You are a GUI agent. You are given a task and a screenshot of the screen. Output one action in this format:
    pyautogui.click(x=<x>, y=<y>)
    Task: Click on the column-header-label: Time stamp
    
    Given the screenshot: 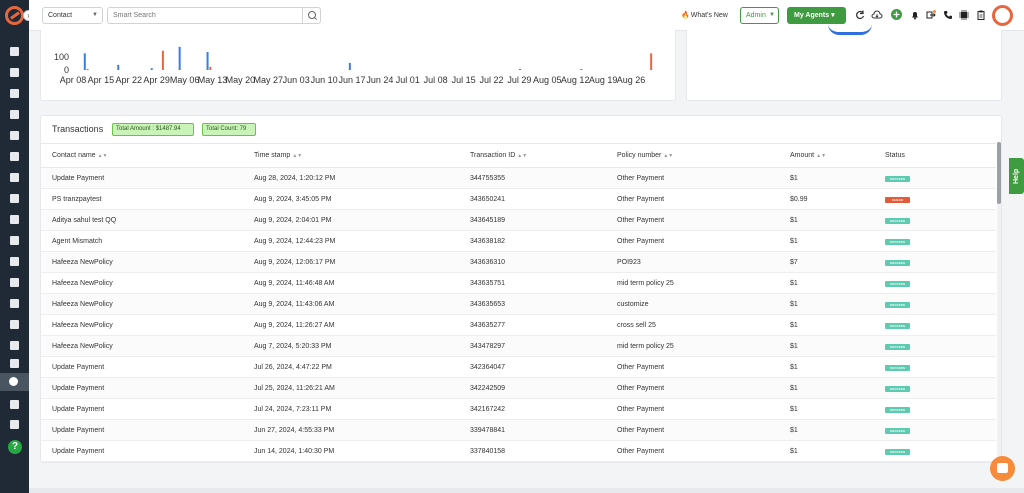 What is the action you would take?
    pyautogui.click(x=272, y=155)
    